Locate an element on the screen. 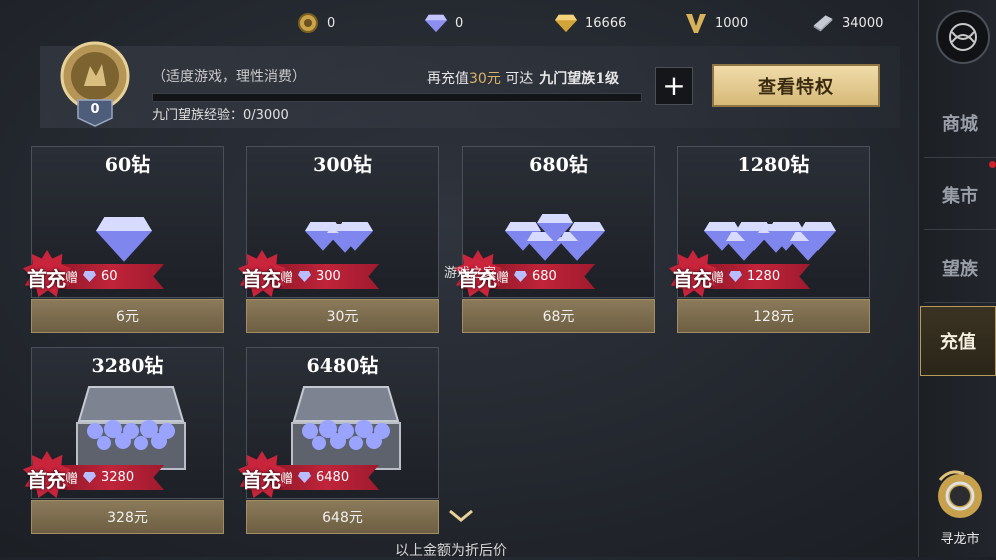  plus-icon: + is located at coordinates (674, 86).